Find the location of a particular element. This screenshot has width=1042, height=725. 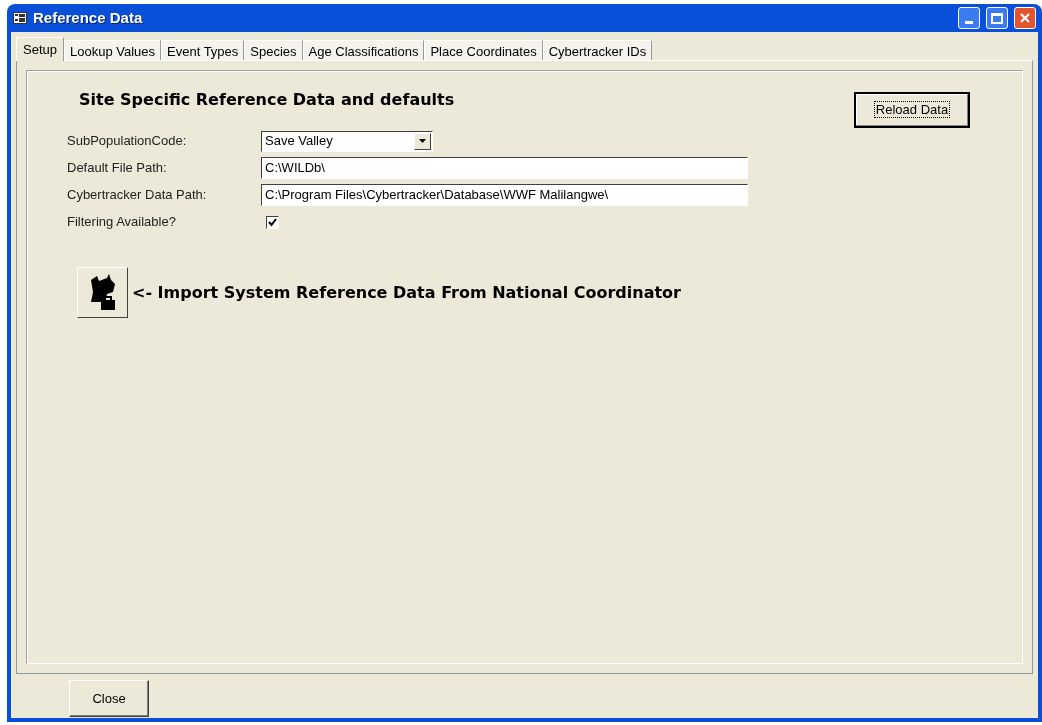

field-label: Cybertracker Data Path: is located at coordinates (137, 195).